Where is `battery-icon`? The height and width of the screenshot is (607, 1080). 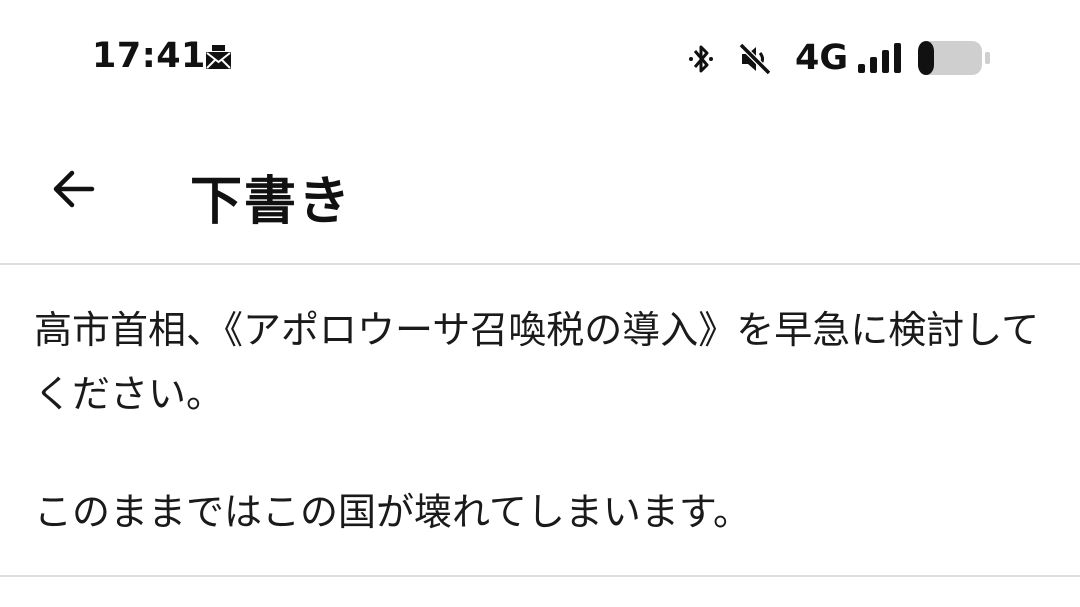 battery-icon is located at coordinates (954, 58).